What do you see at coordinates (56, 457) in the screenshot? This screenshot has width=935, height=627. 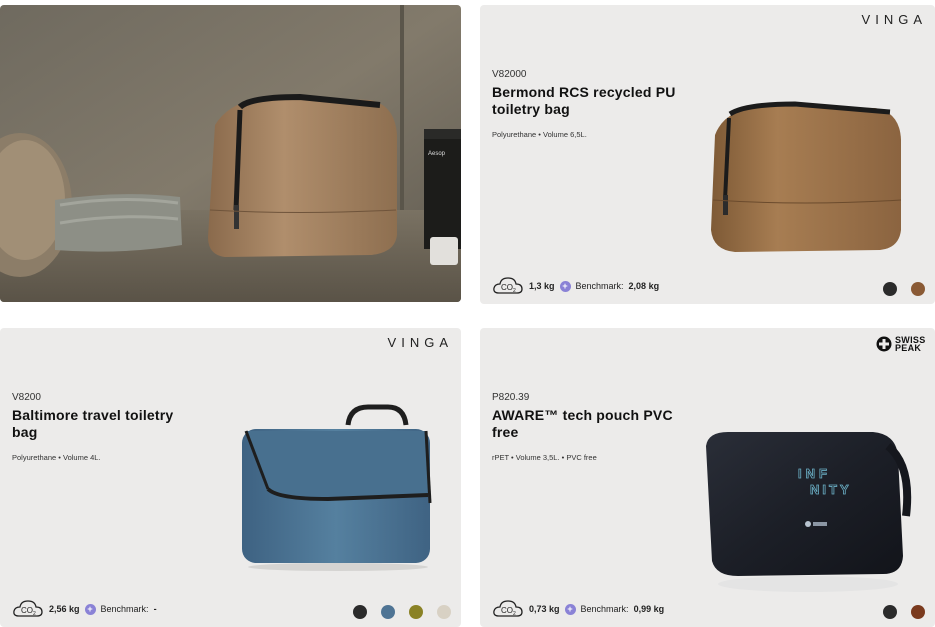 I see `product-specs: Polyurethane • Volume 4L.` at bounding box center [56, 457].